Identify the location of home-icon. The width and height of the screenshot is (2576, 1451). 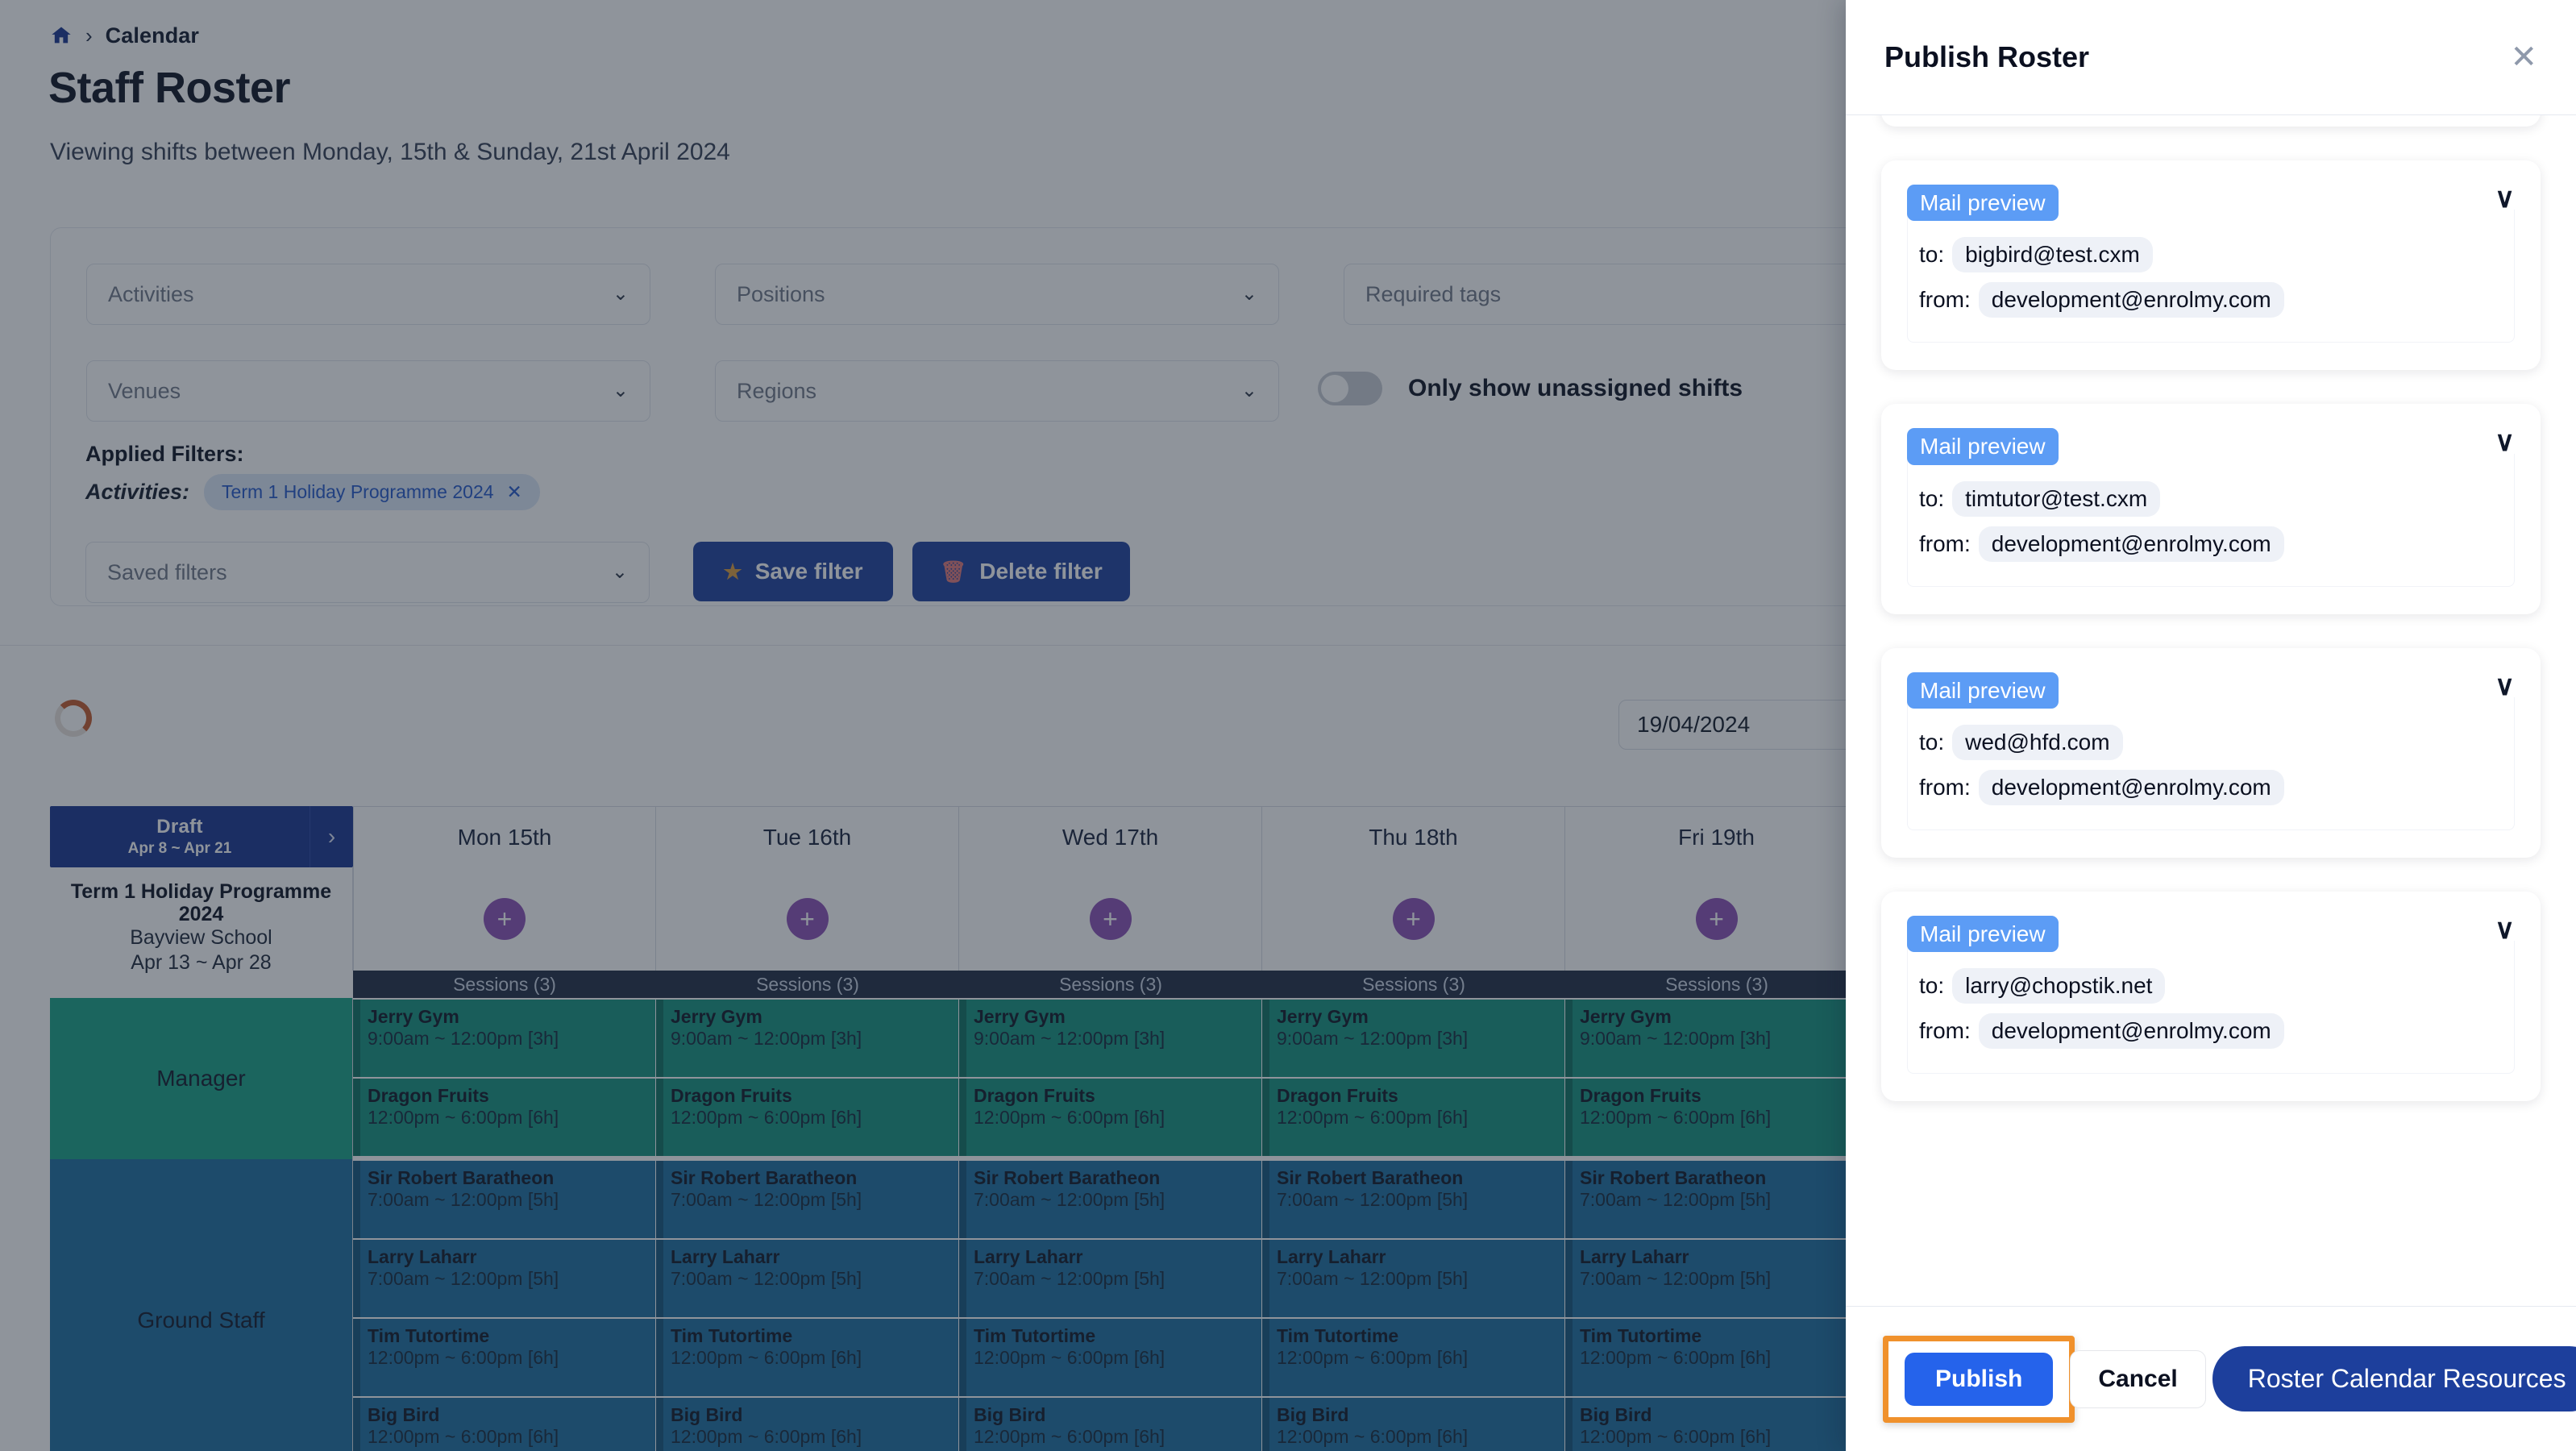
(61, 35).